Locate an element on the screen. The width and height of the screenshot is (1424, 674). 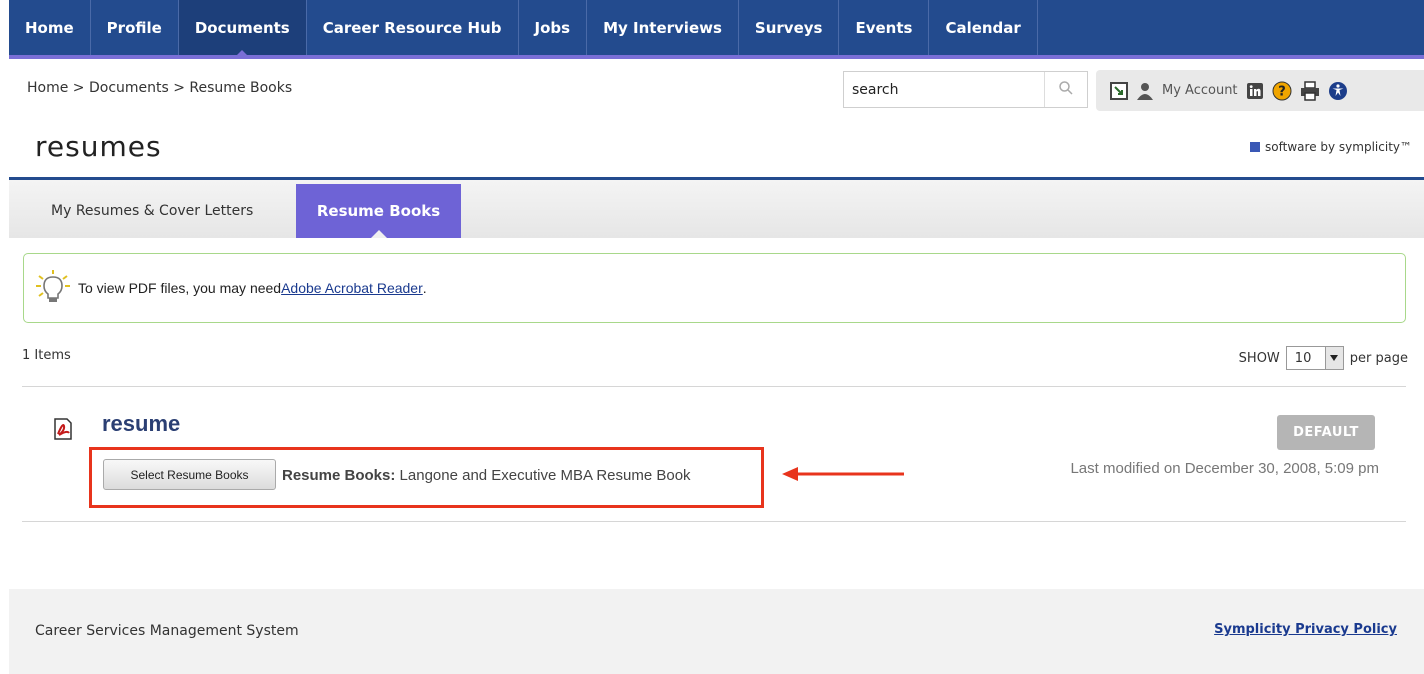
search-icon is located at coordinates (1066, 90).